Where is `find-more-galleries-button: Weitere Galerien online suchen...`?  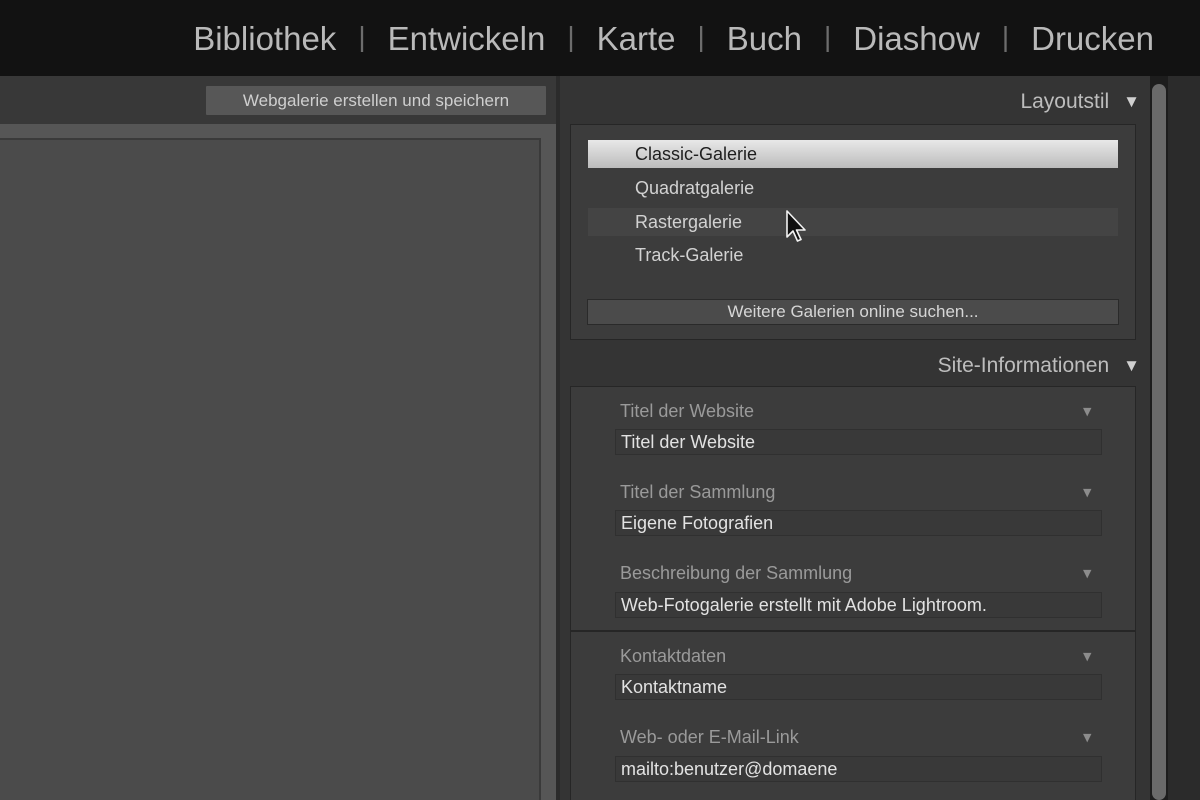 find-more-galleries-button: Weitere Galerien online suchen... is located at coordinates (853, 312).